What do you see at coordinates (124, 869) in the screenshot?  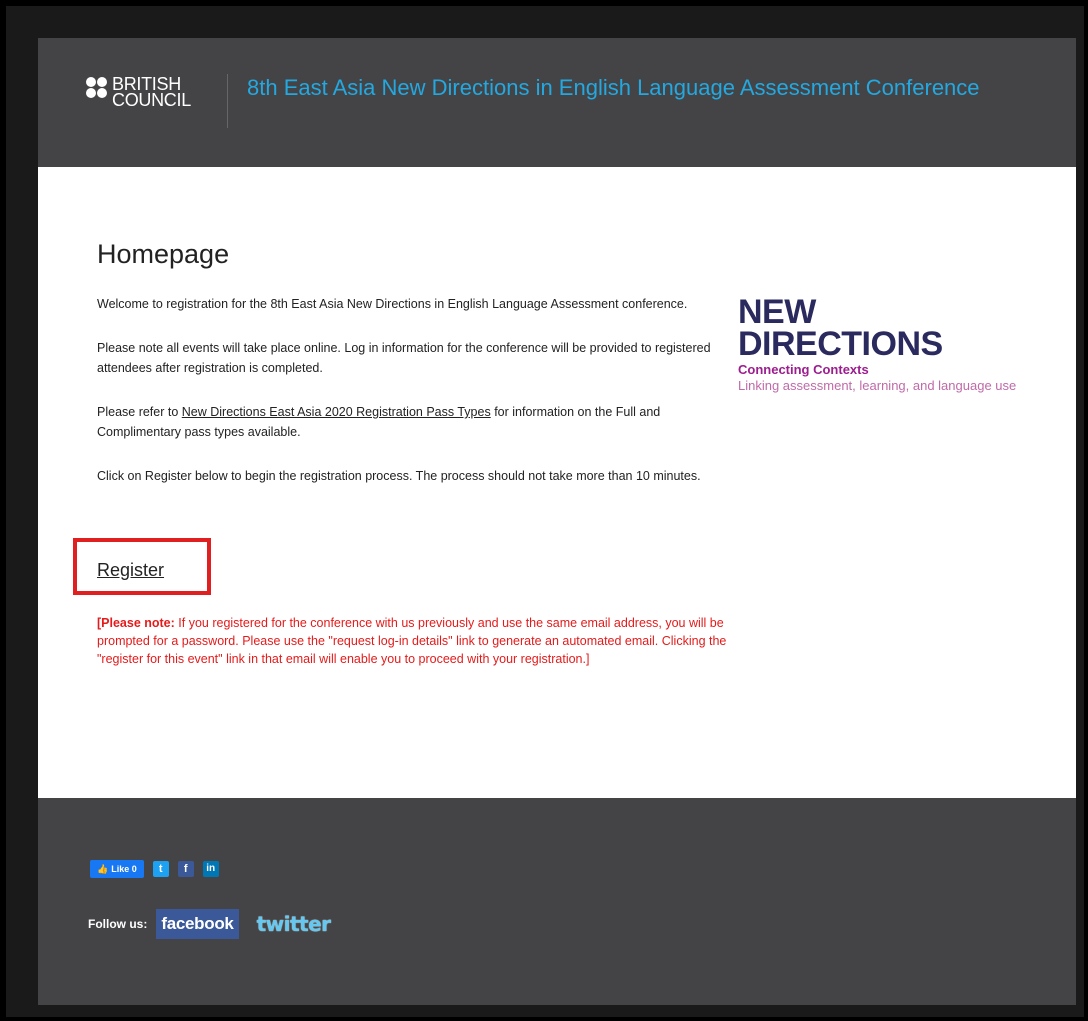 I see `like-label: Like 0` at bounding box center [124, 869].